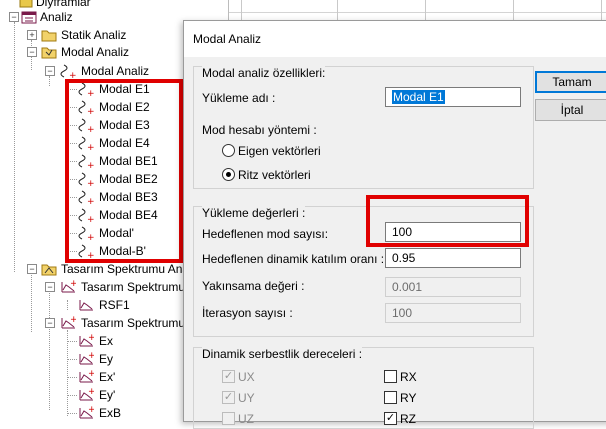 The width and height of the screenshot is (606, 429). I want to click on tree-item-spectrum-case: + Ey, so click(95, 359).